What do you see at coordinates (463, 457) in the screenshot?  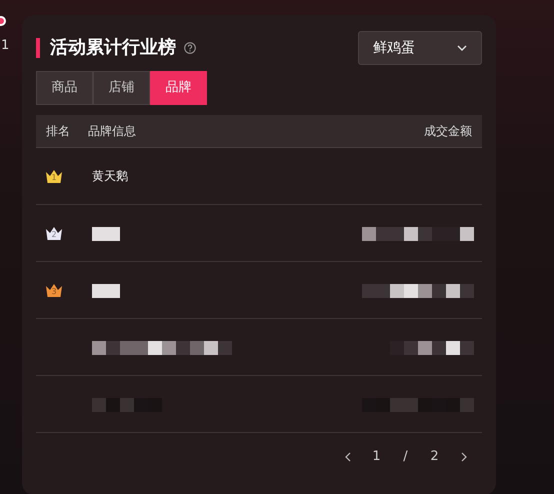 I see `chevron-right-icon` at bounding box center [463, 457].